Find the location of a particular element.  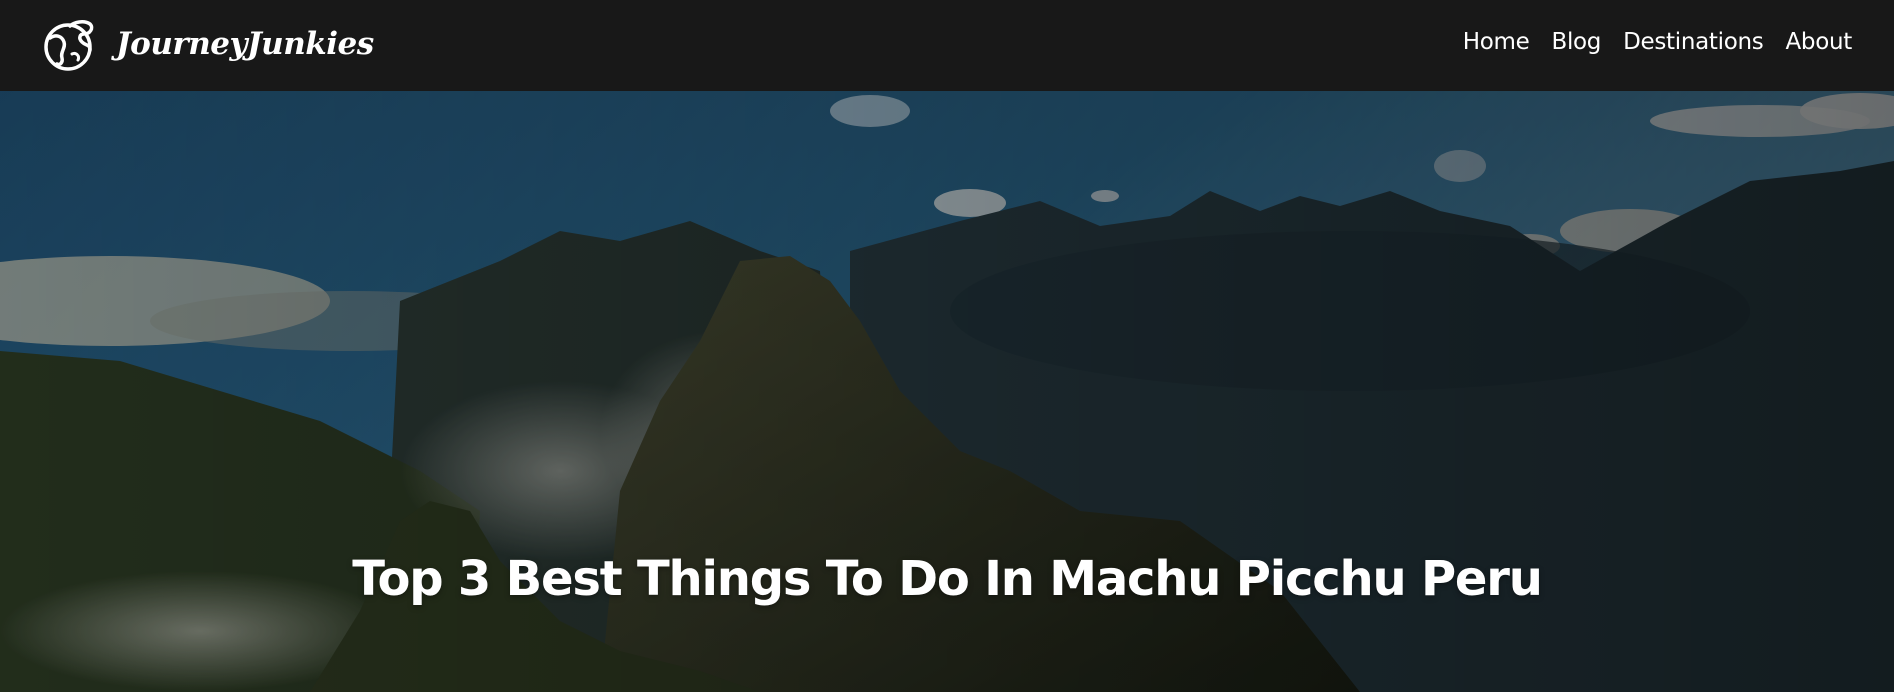

nav-link-home: Home is located at coordinates (1496, 42).